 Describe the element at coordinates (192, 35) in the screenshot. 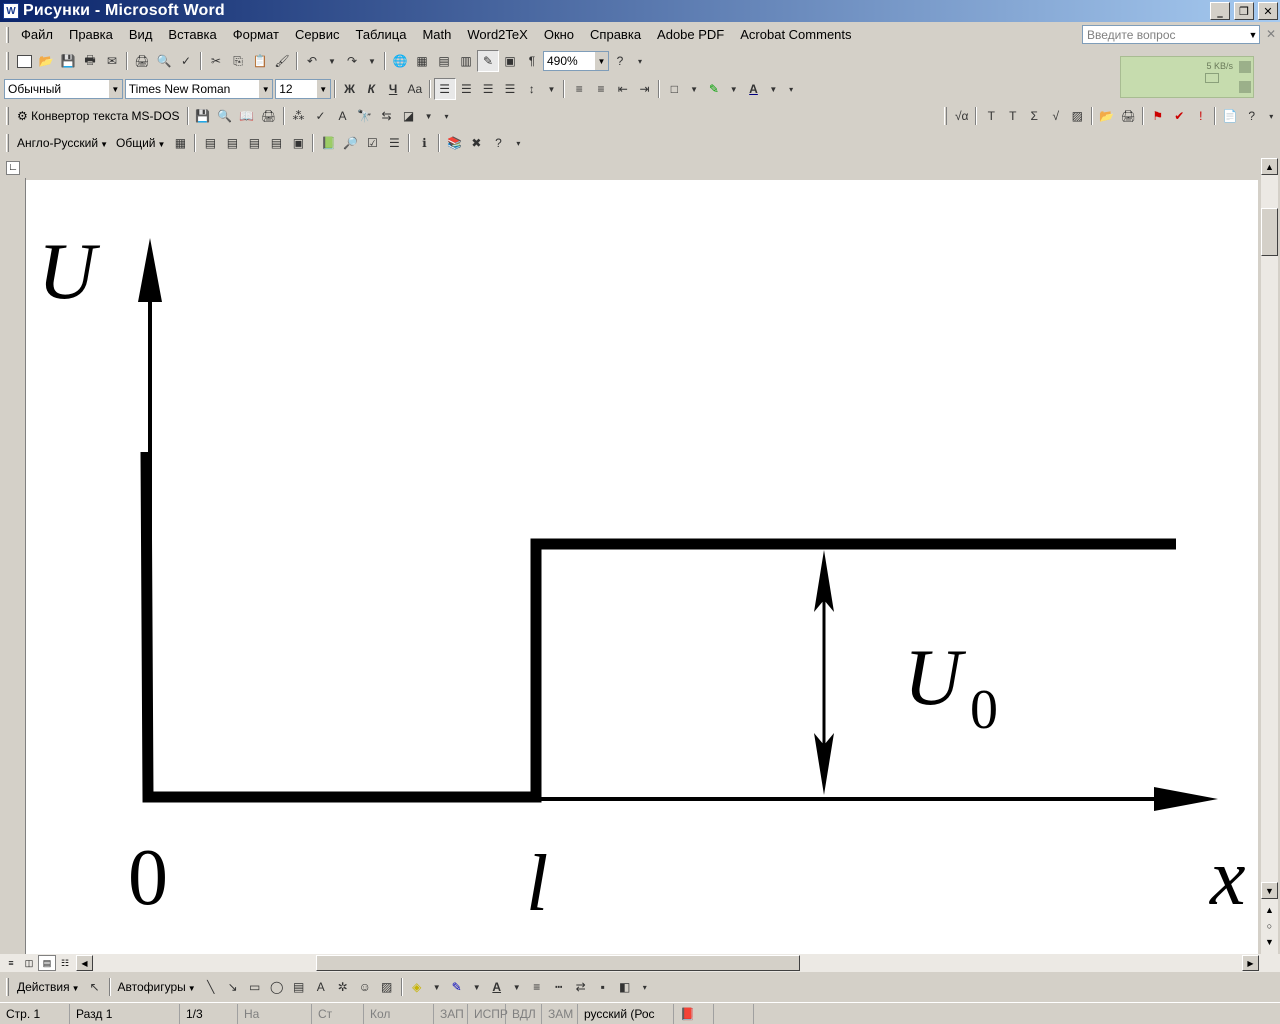

I see `menu-insert: Вставка` at that location.